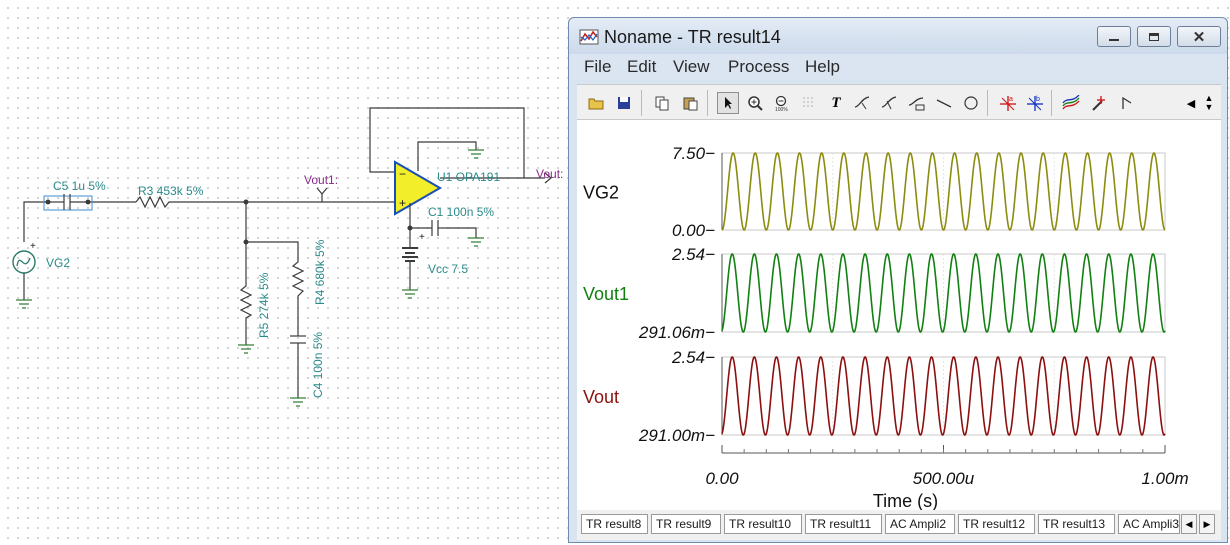 The width and height of the screenshot is (1230, 545). What do you see at coordinates (836, 103) in the screenshot?
I see `text-icon: T` at bounding box center [836, 103].